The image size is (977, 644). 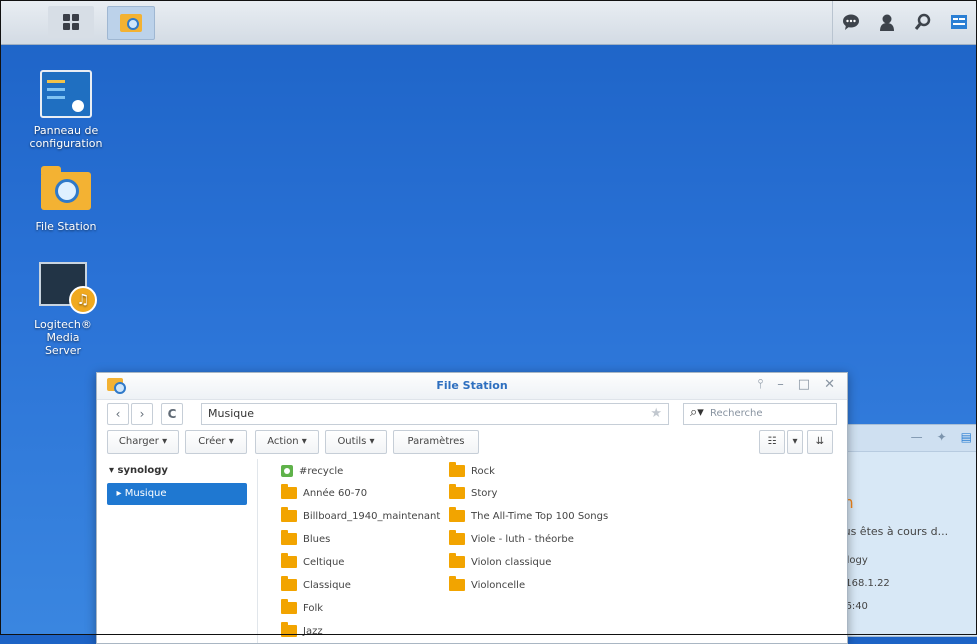 I want to click on minimize-icon: —, so click(x=917, y=437).